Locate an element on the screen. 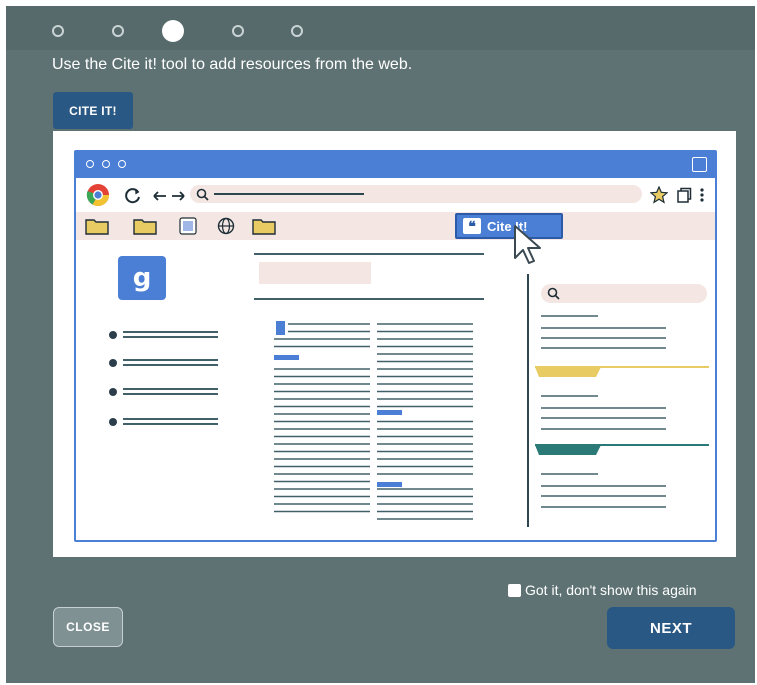  step-indicator is located at coordinates (380, 28).